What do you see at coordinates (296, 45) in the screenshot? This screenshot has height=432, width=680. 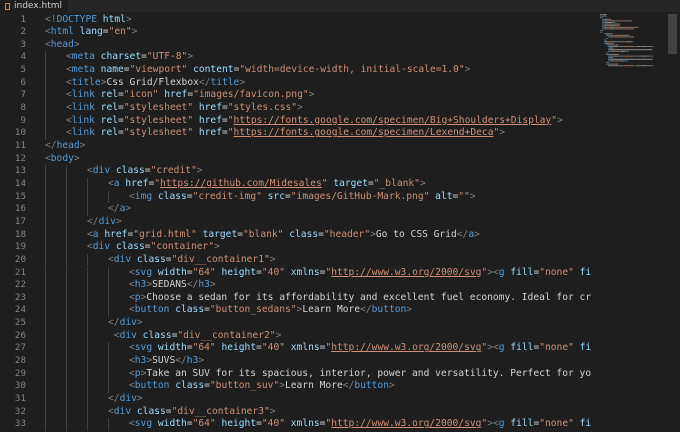 I see `code-line: 3 <head>` at bounding box center [296, 45].